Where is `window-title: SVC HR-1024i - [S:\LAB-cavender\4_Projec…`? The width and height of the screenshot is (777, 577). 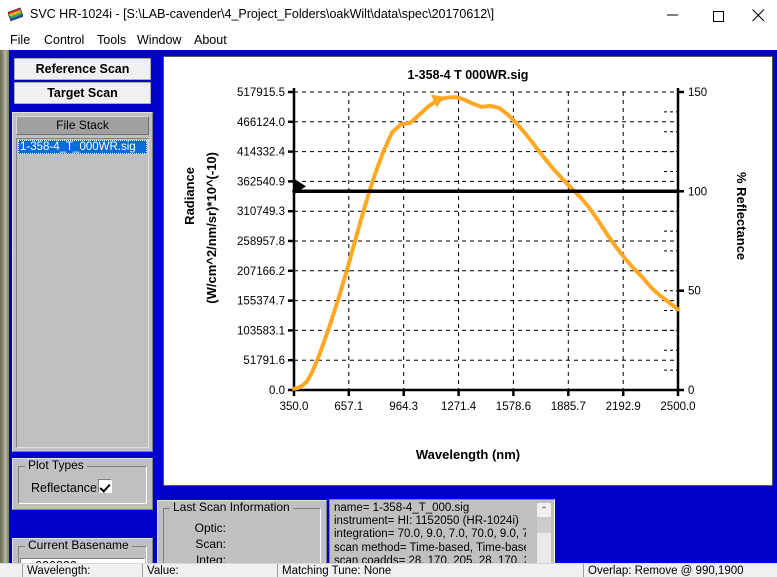 window-title: SVC HR-1024i - [S:\LAB-cavender\4_Projec… is located at coordinates (262, 14).